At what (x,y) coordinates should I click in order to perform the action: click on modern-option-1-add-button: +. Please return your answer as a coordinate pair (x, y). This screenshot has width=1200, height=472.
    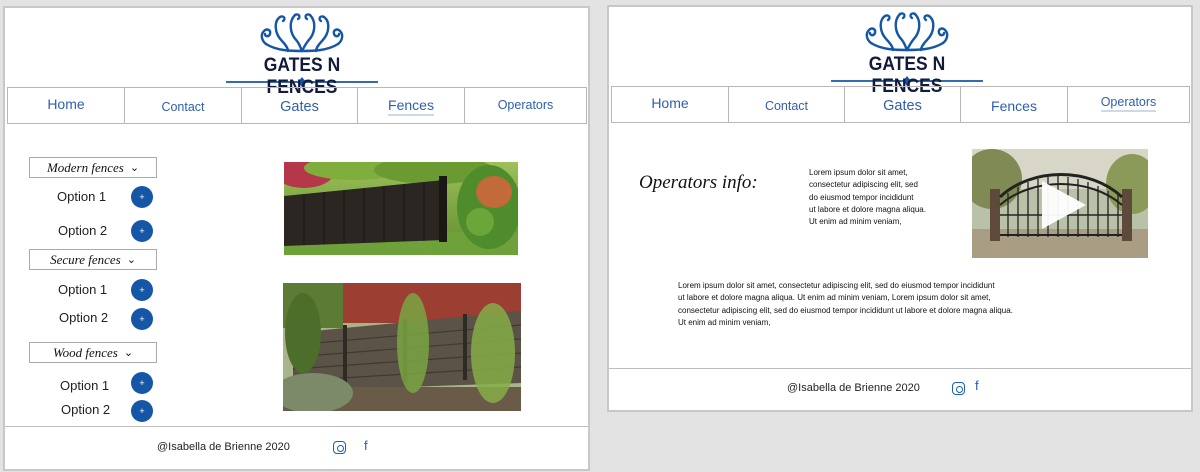
    Looking at the image, I should click on (142, 197).